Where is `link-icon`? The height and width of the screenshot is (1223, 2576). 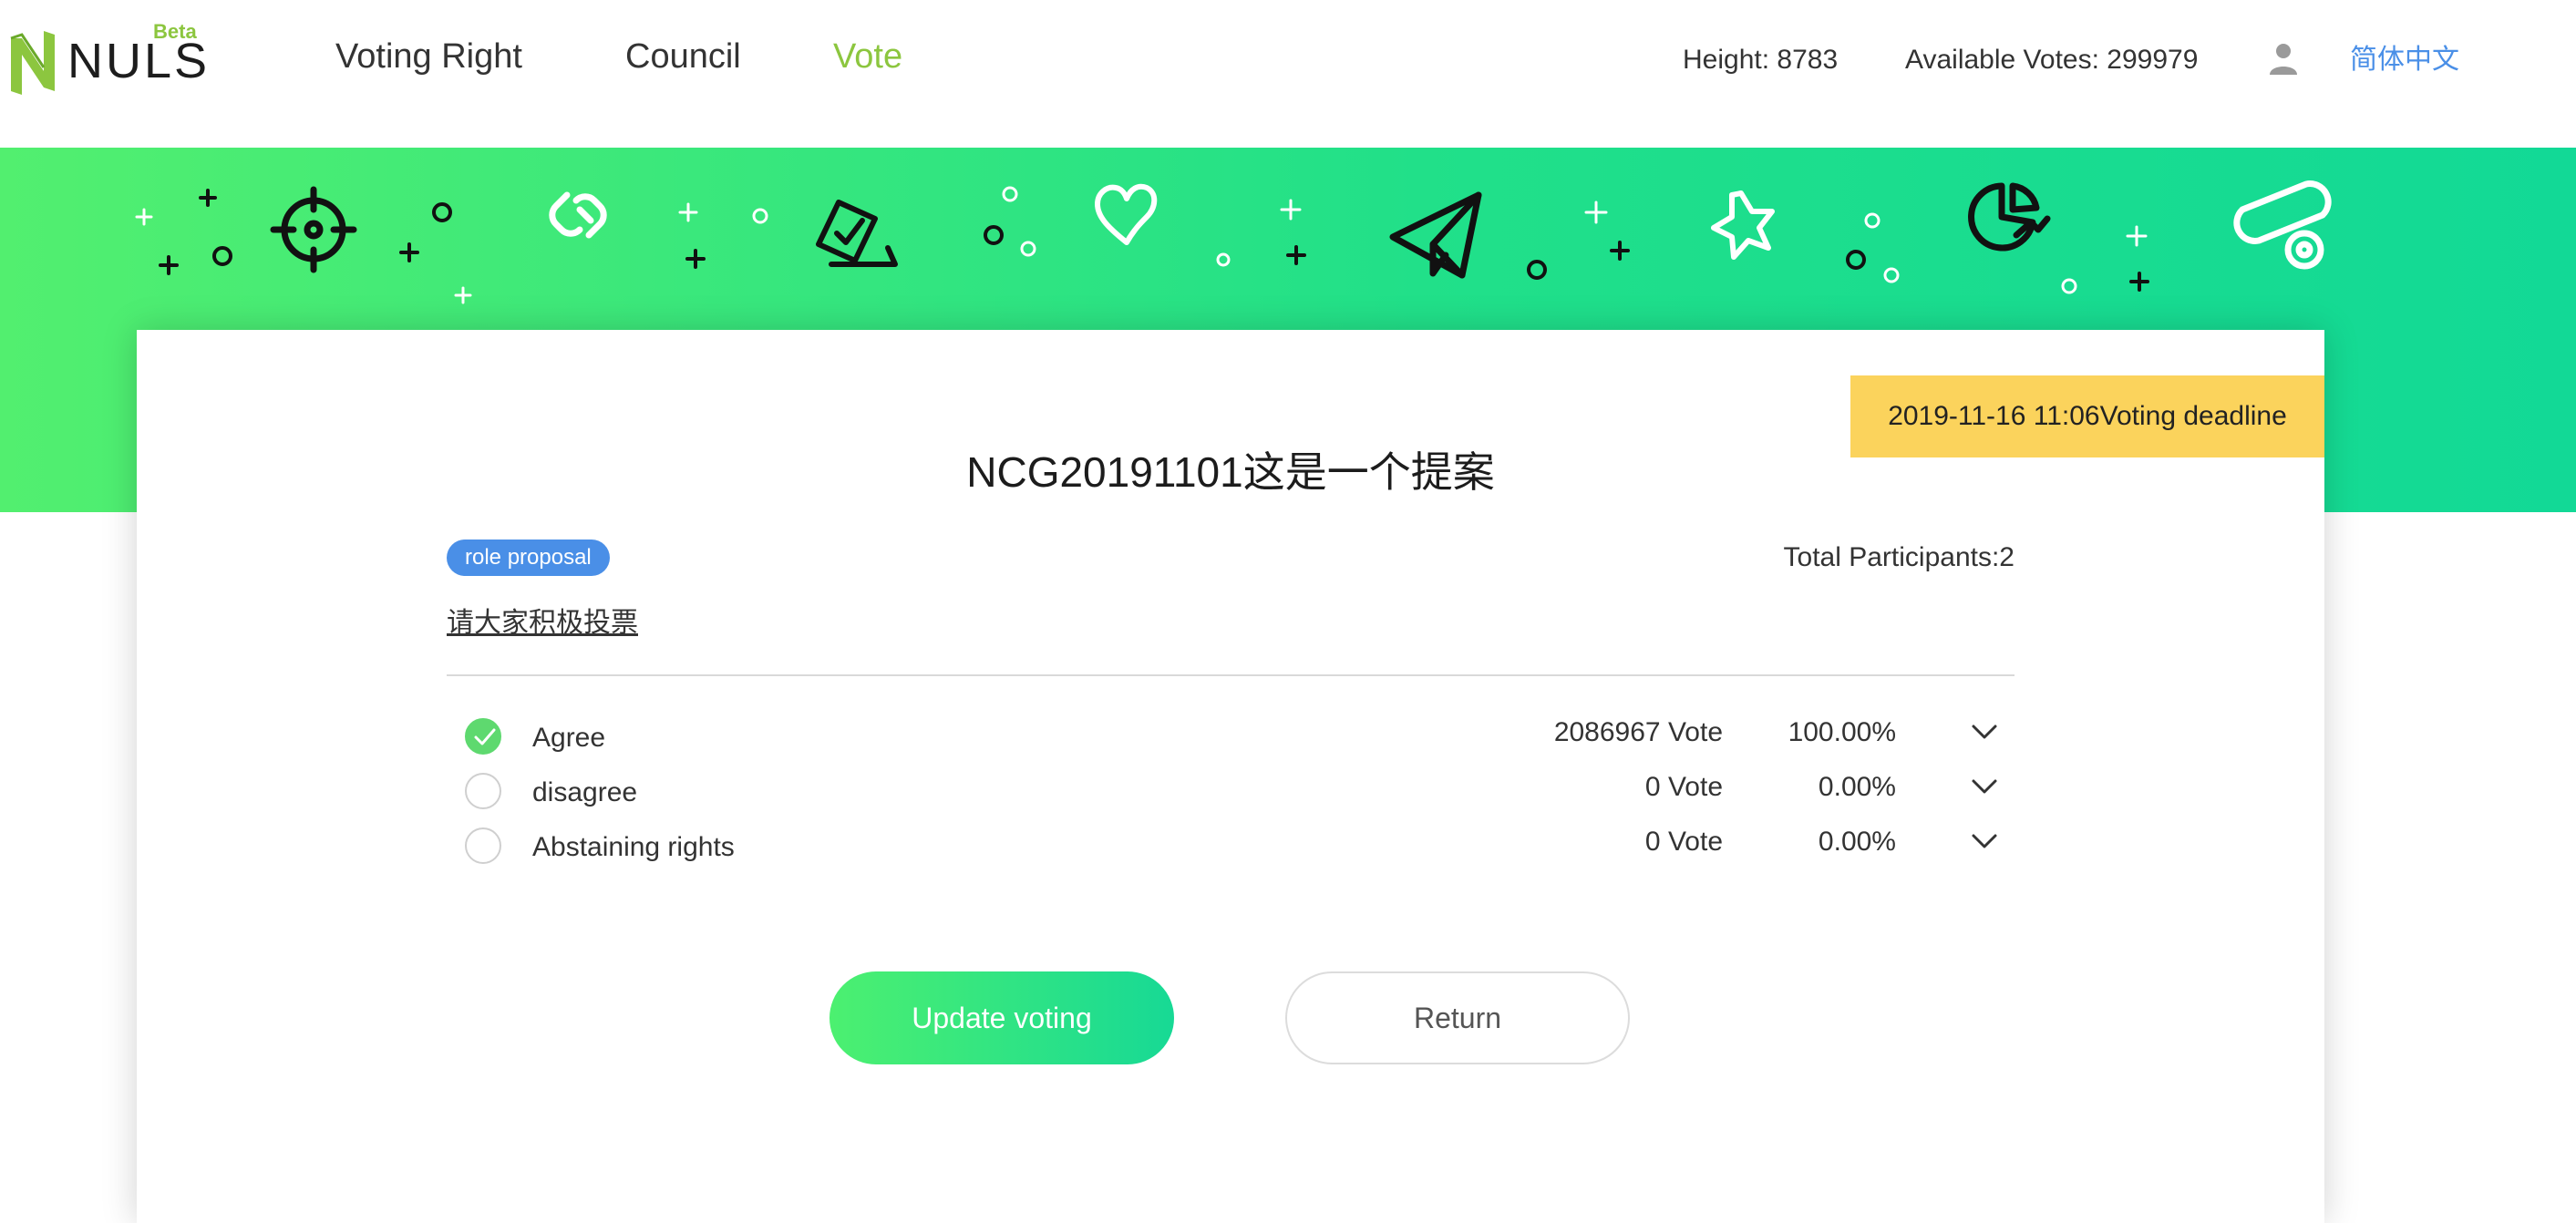
link-icon is located at coordinates (578, 215).